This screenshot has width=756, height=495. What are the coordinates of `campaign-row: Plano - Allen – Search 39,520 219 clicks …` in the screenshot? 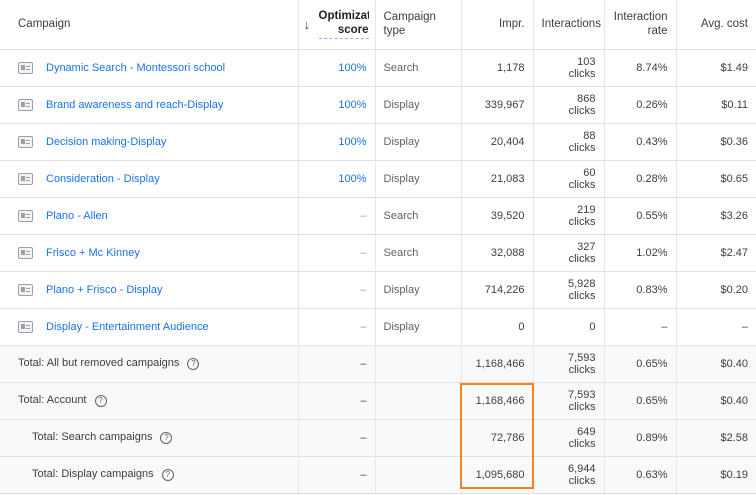 It's located at (378, 216).